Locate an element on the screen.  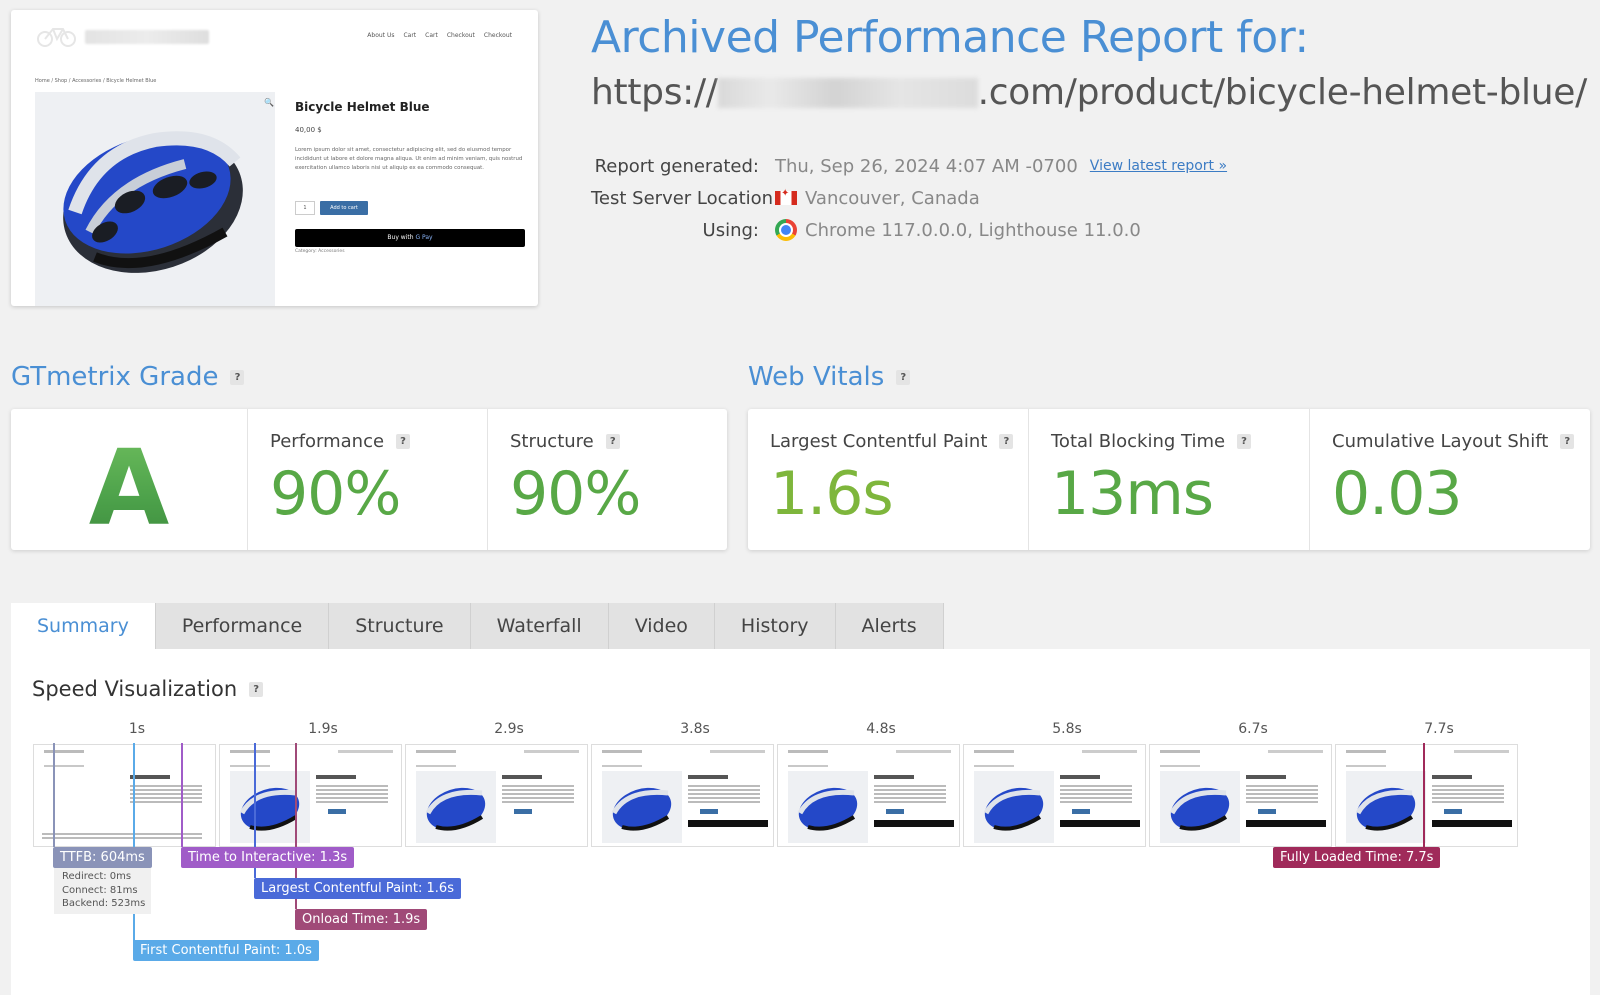
using-value: Chrome 117.0.0.0, Lighthouse 11.0.0 is located at coordinates (958, 230).